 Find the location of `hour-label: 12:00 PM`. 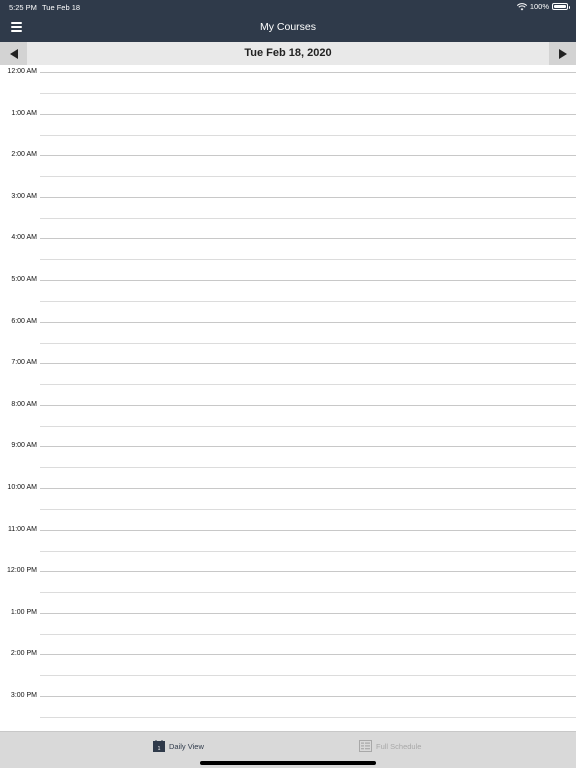

hour-label: 12:00 PM is located at coordinates (22, 571).